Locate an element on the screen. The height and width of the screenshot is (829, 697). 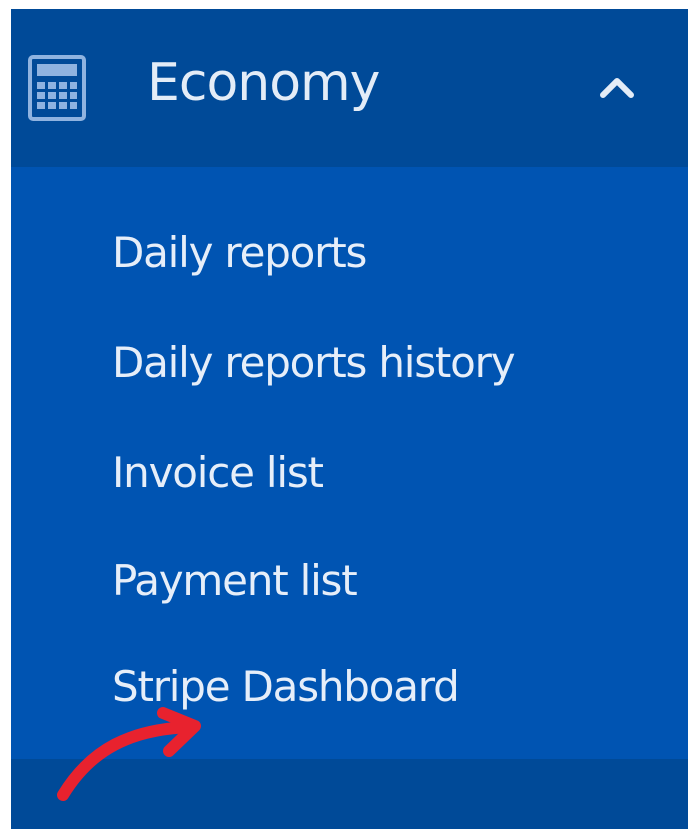
submenu-item-daily-reports-history: Daily reports history is located at coordinates (314, 363).